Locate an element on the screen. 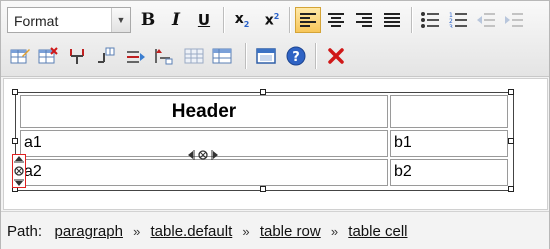 Image resolution: width=550 pixels, height=249 pixels. table-cell-text: b2 is located at coordinates (403, 171).